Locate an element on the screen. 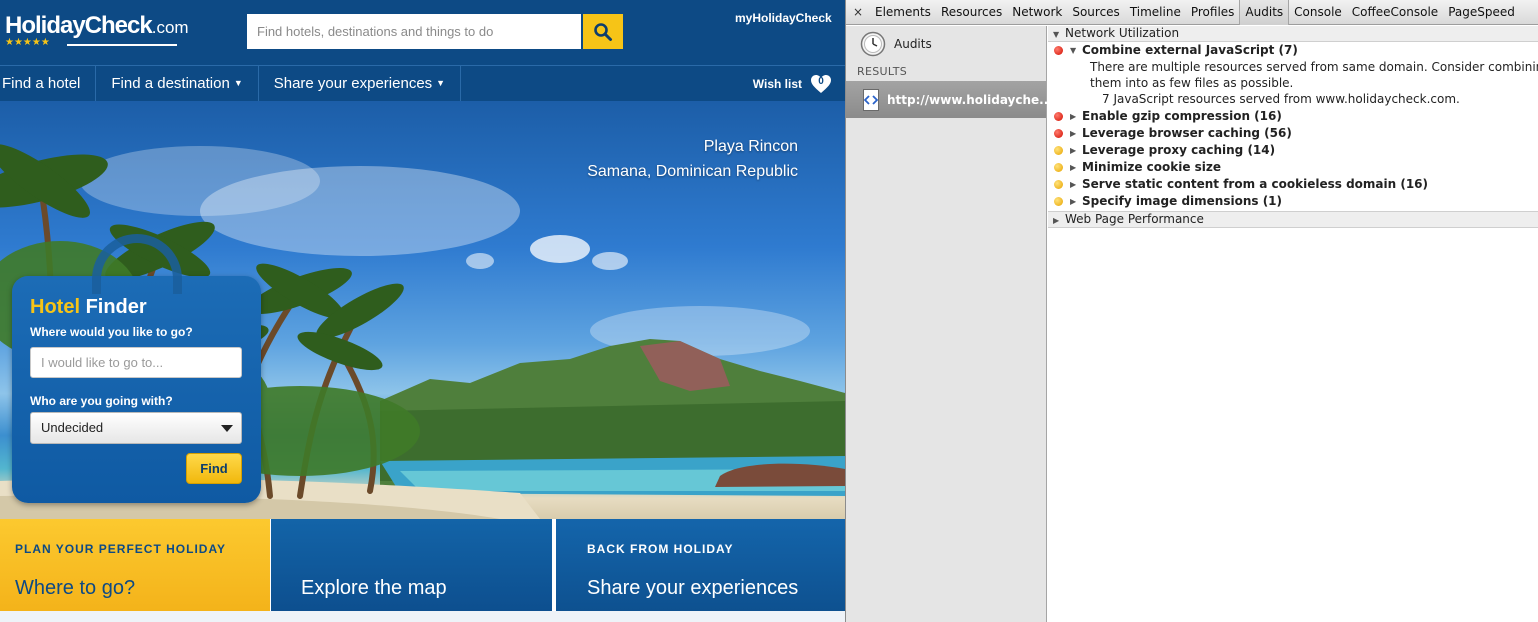 The height and width of the screenshot is (622, 1538). search-icon is located at coordinates (603, 31).